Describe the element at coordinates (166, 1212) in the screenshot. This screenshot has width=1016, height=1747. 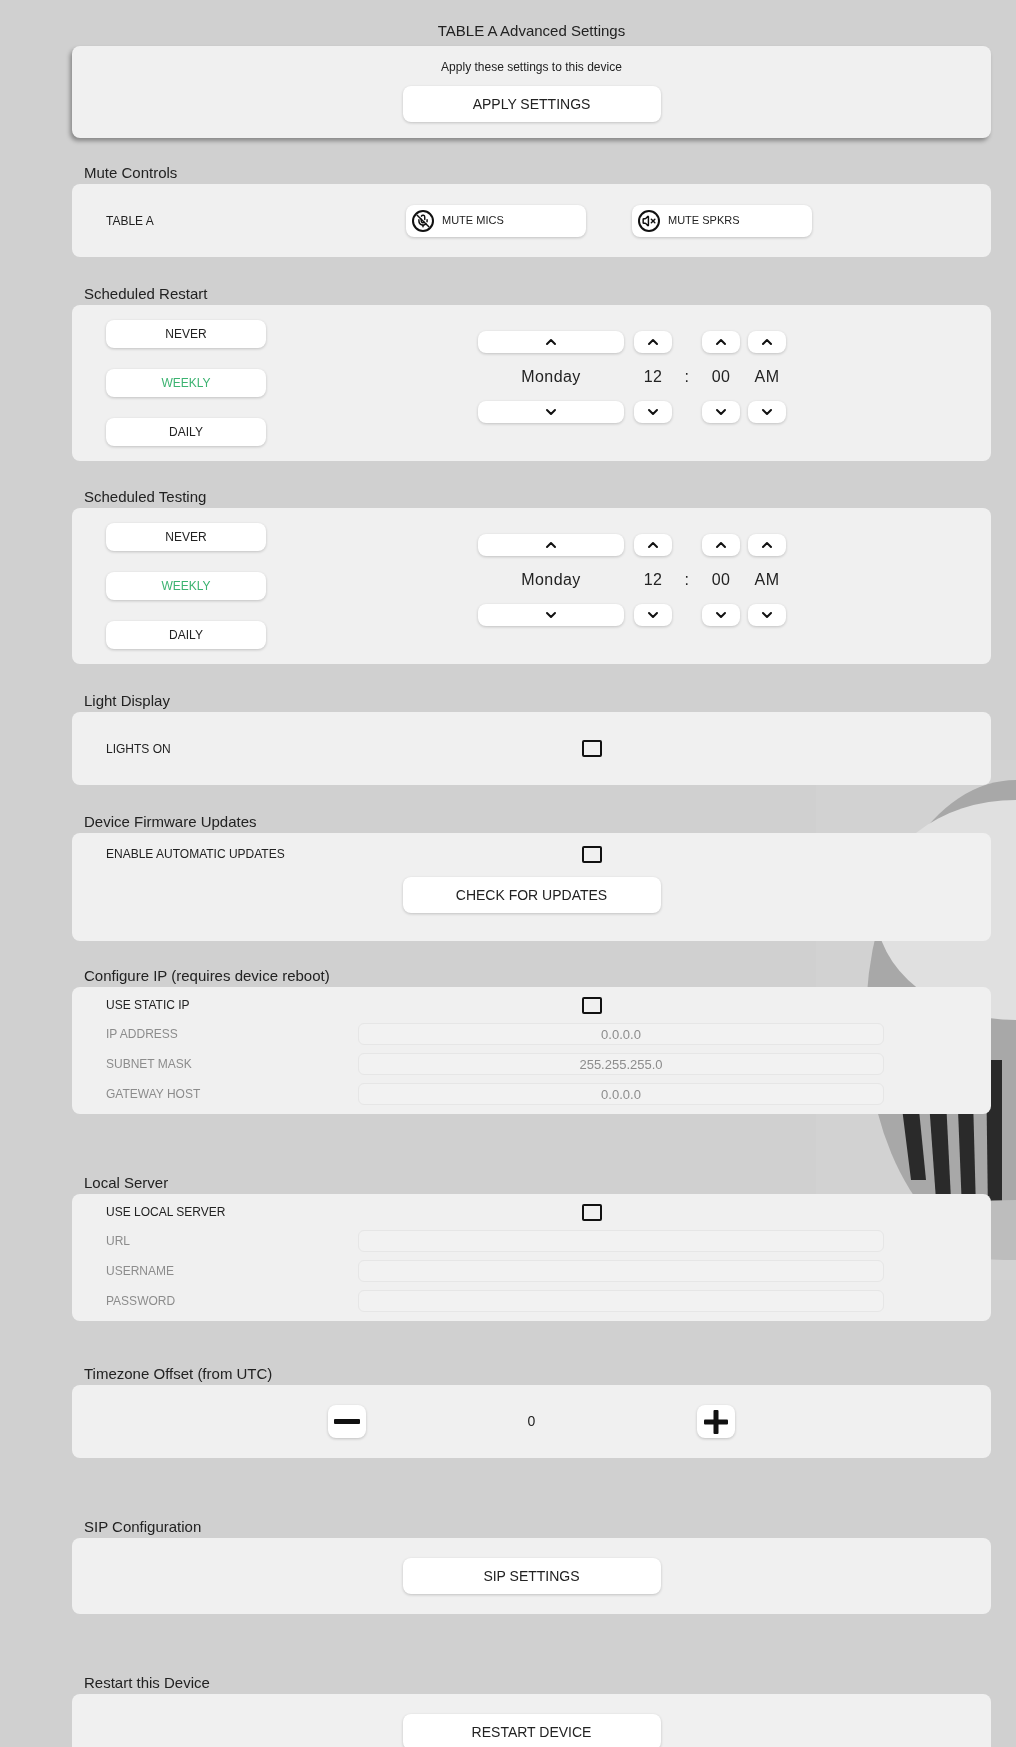
I see `option-label: USE LOCAL SERVER` at that location.